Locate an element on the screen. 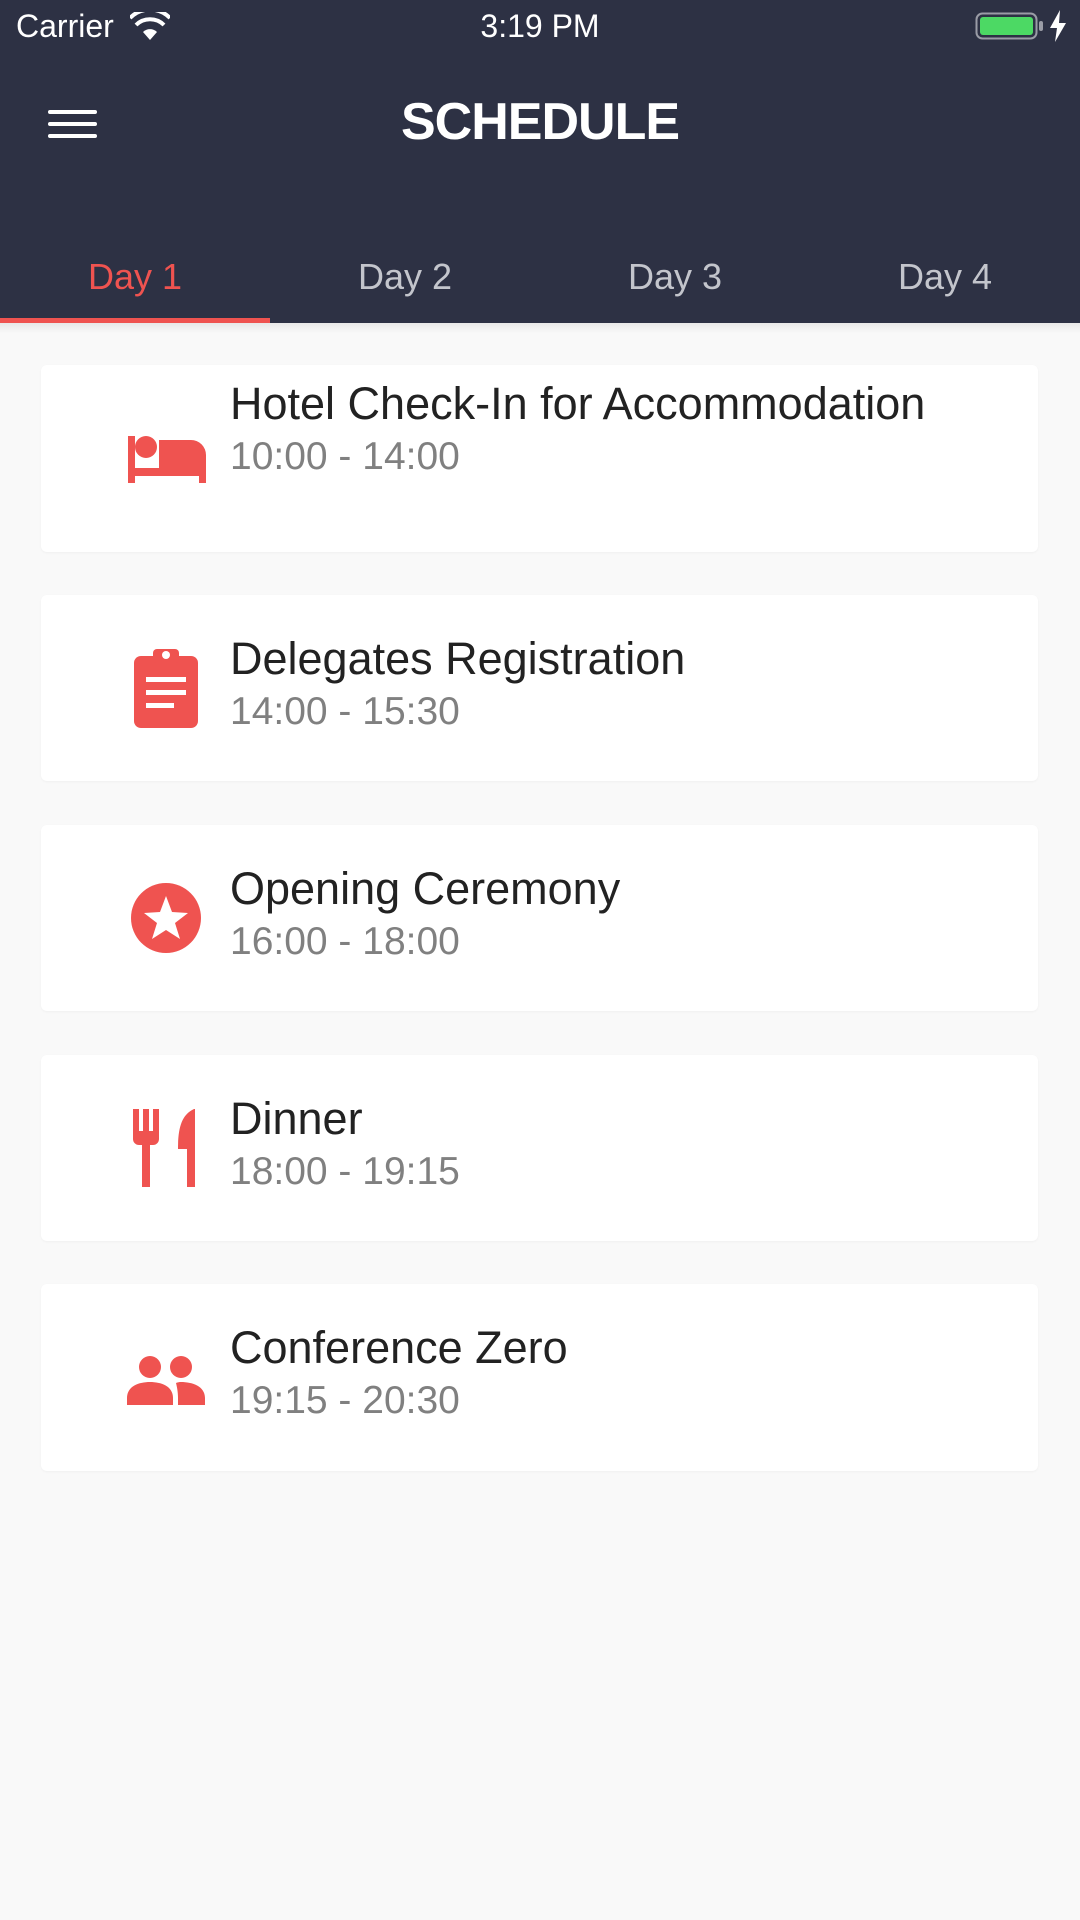  event-title: Delegates Registration is located at coordinates (458, 658).